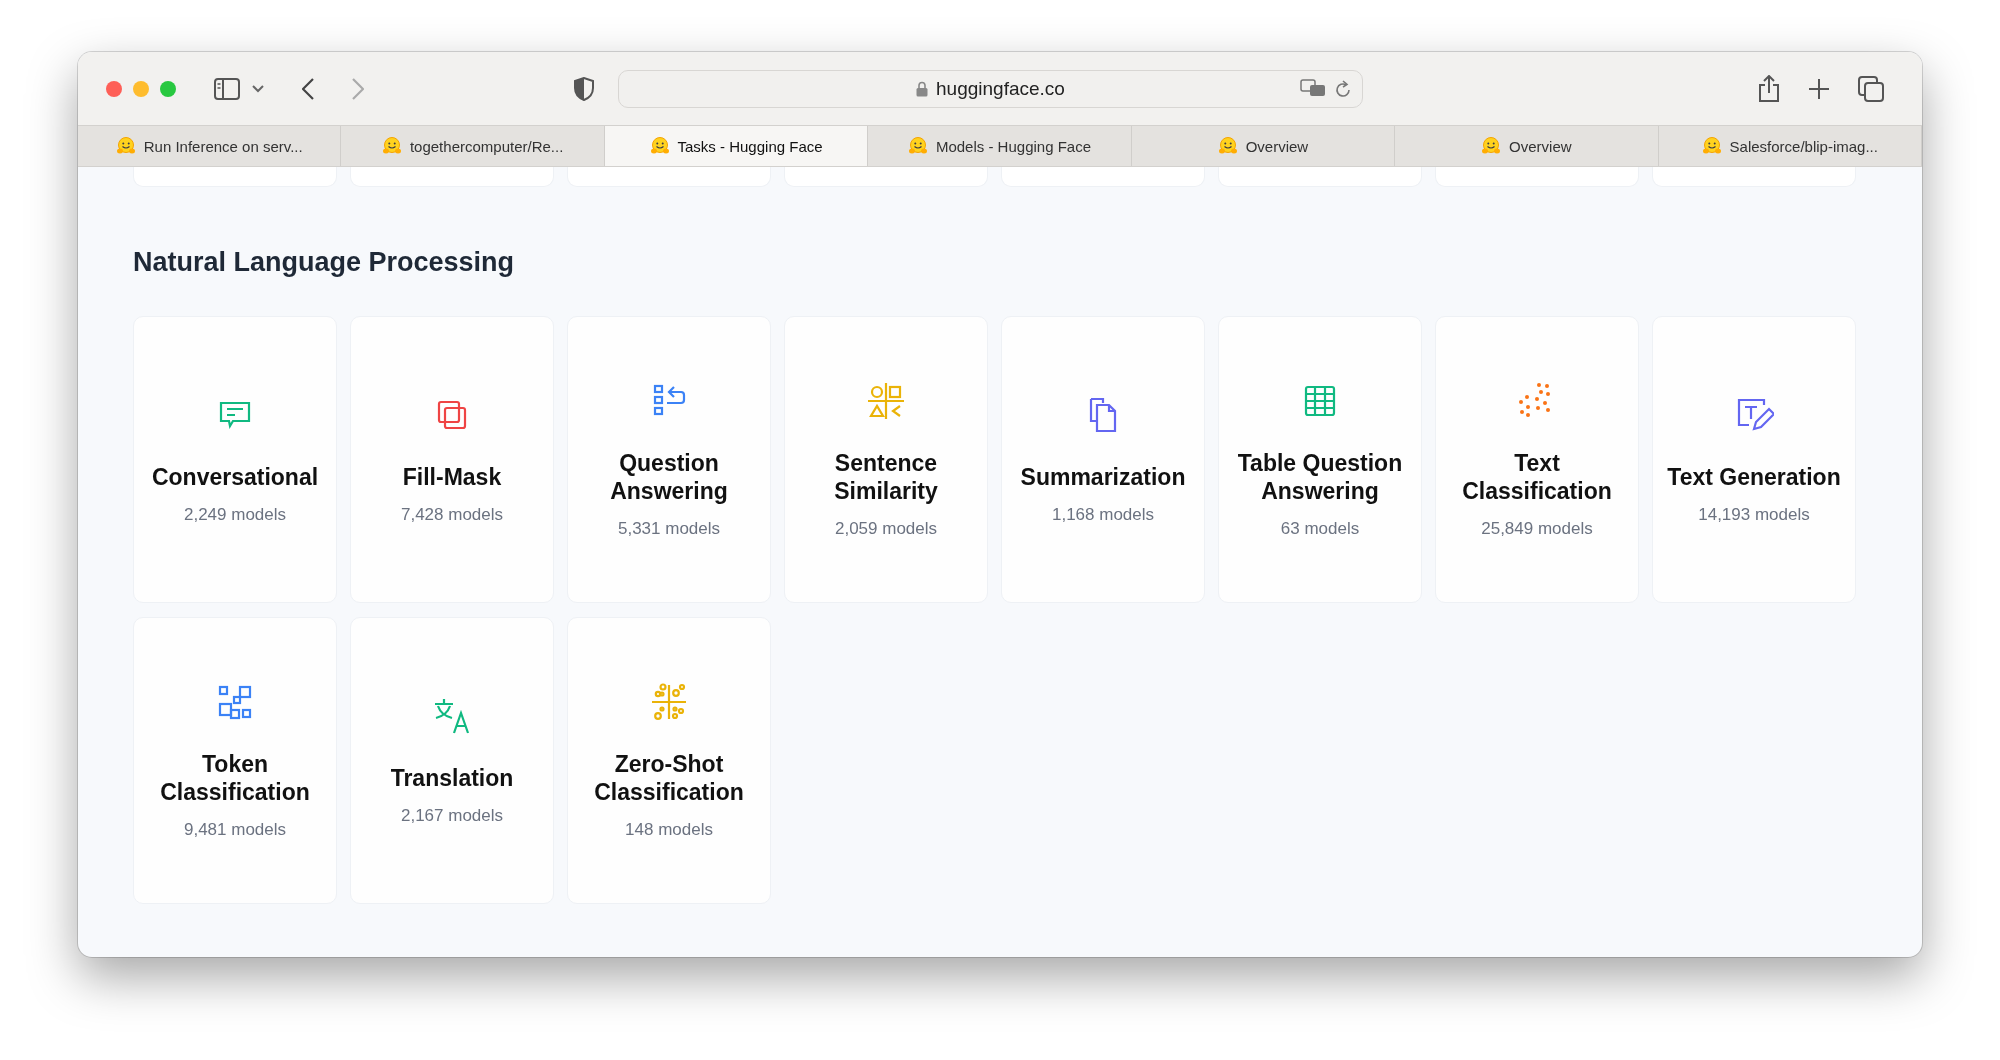 The image size is (2000, 1060). What do you see at coordinates (669, 777) in the screenshot?
I see `task-title: Zero-Shot Classification` at bounding box center [669, 777].